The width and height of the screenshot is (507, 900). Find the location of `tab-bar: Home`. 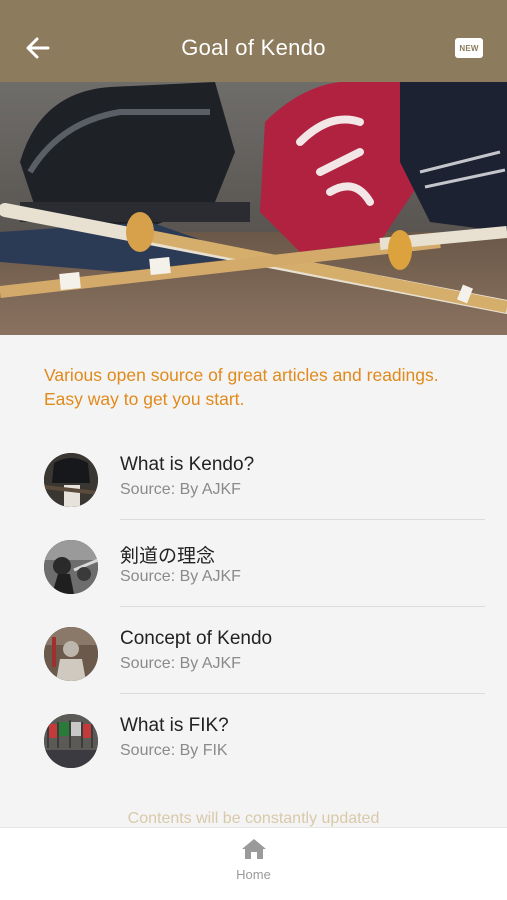

tab-bar: Home is located at coordinates (253, 863).